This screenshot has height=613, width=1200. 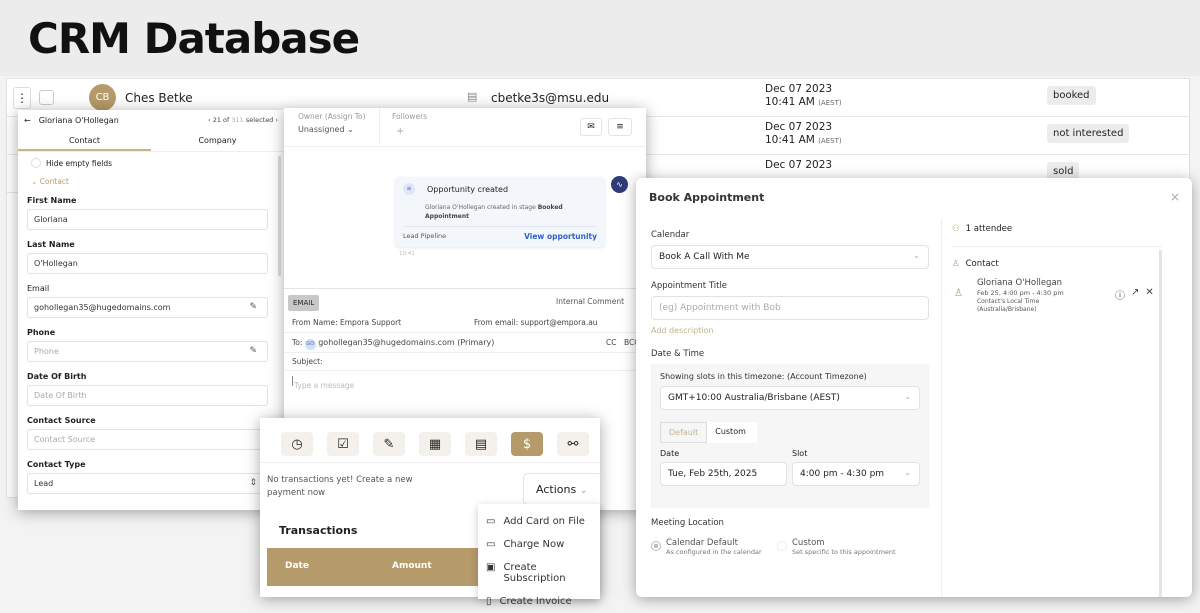 I want to click on message-input: Type a message, so click(x=469, y=383).